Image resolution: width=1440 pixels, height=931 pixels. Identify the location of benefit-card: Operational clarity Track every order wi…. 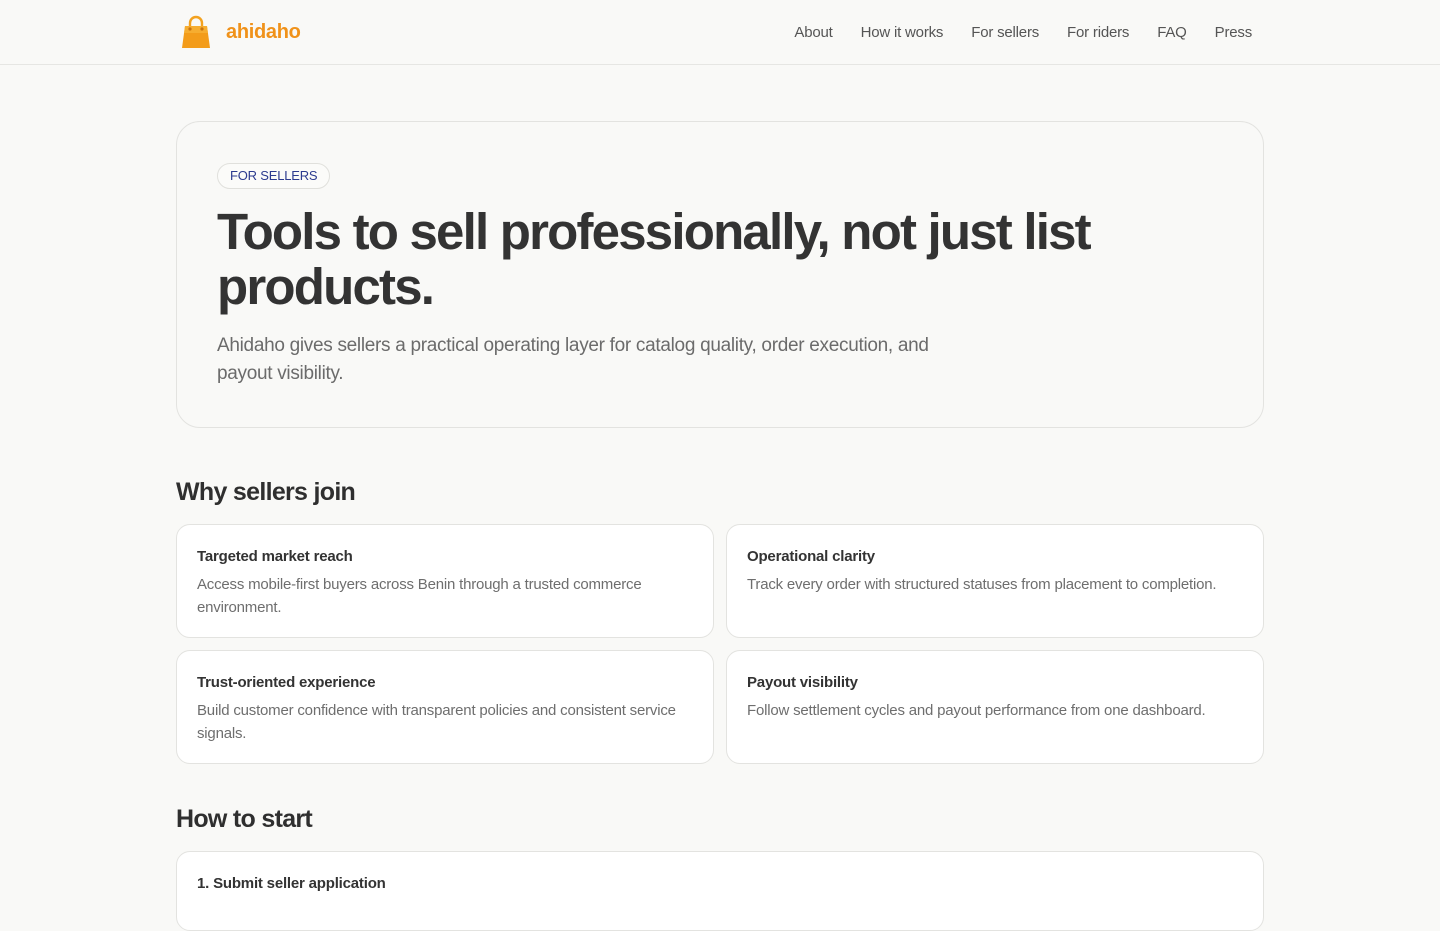
(995, 581).